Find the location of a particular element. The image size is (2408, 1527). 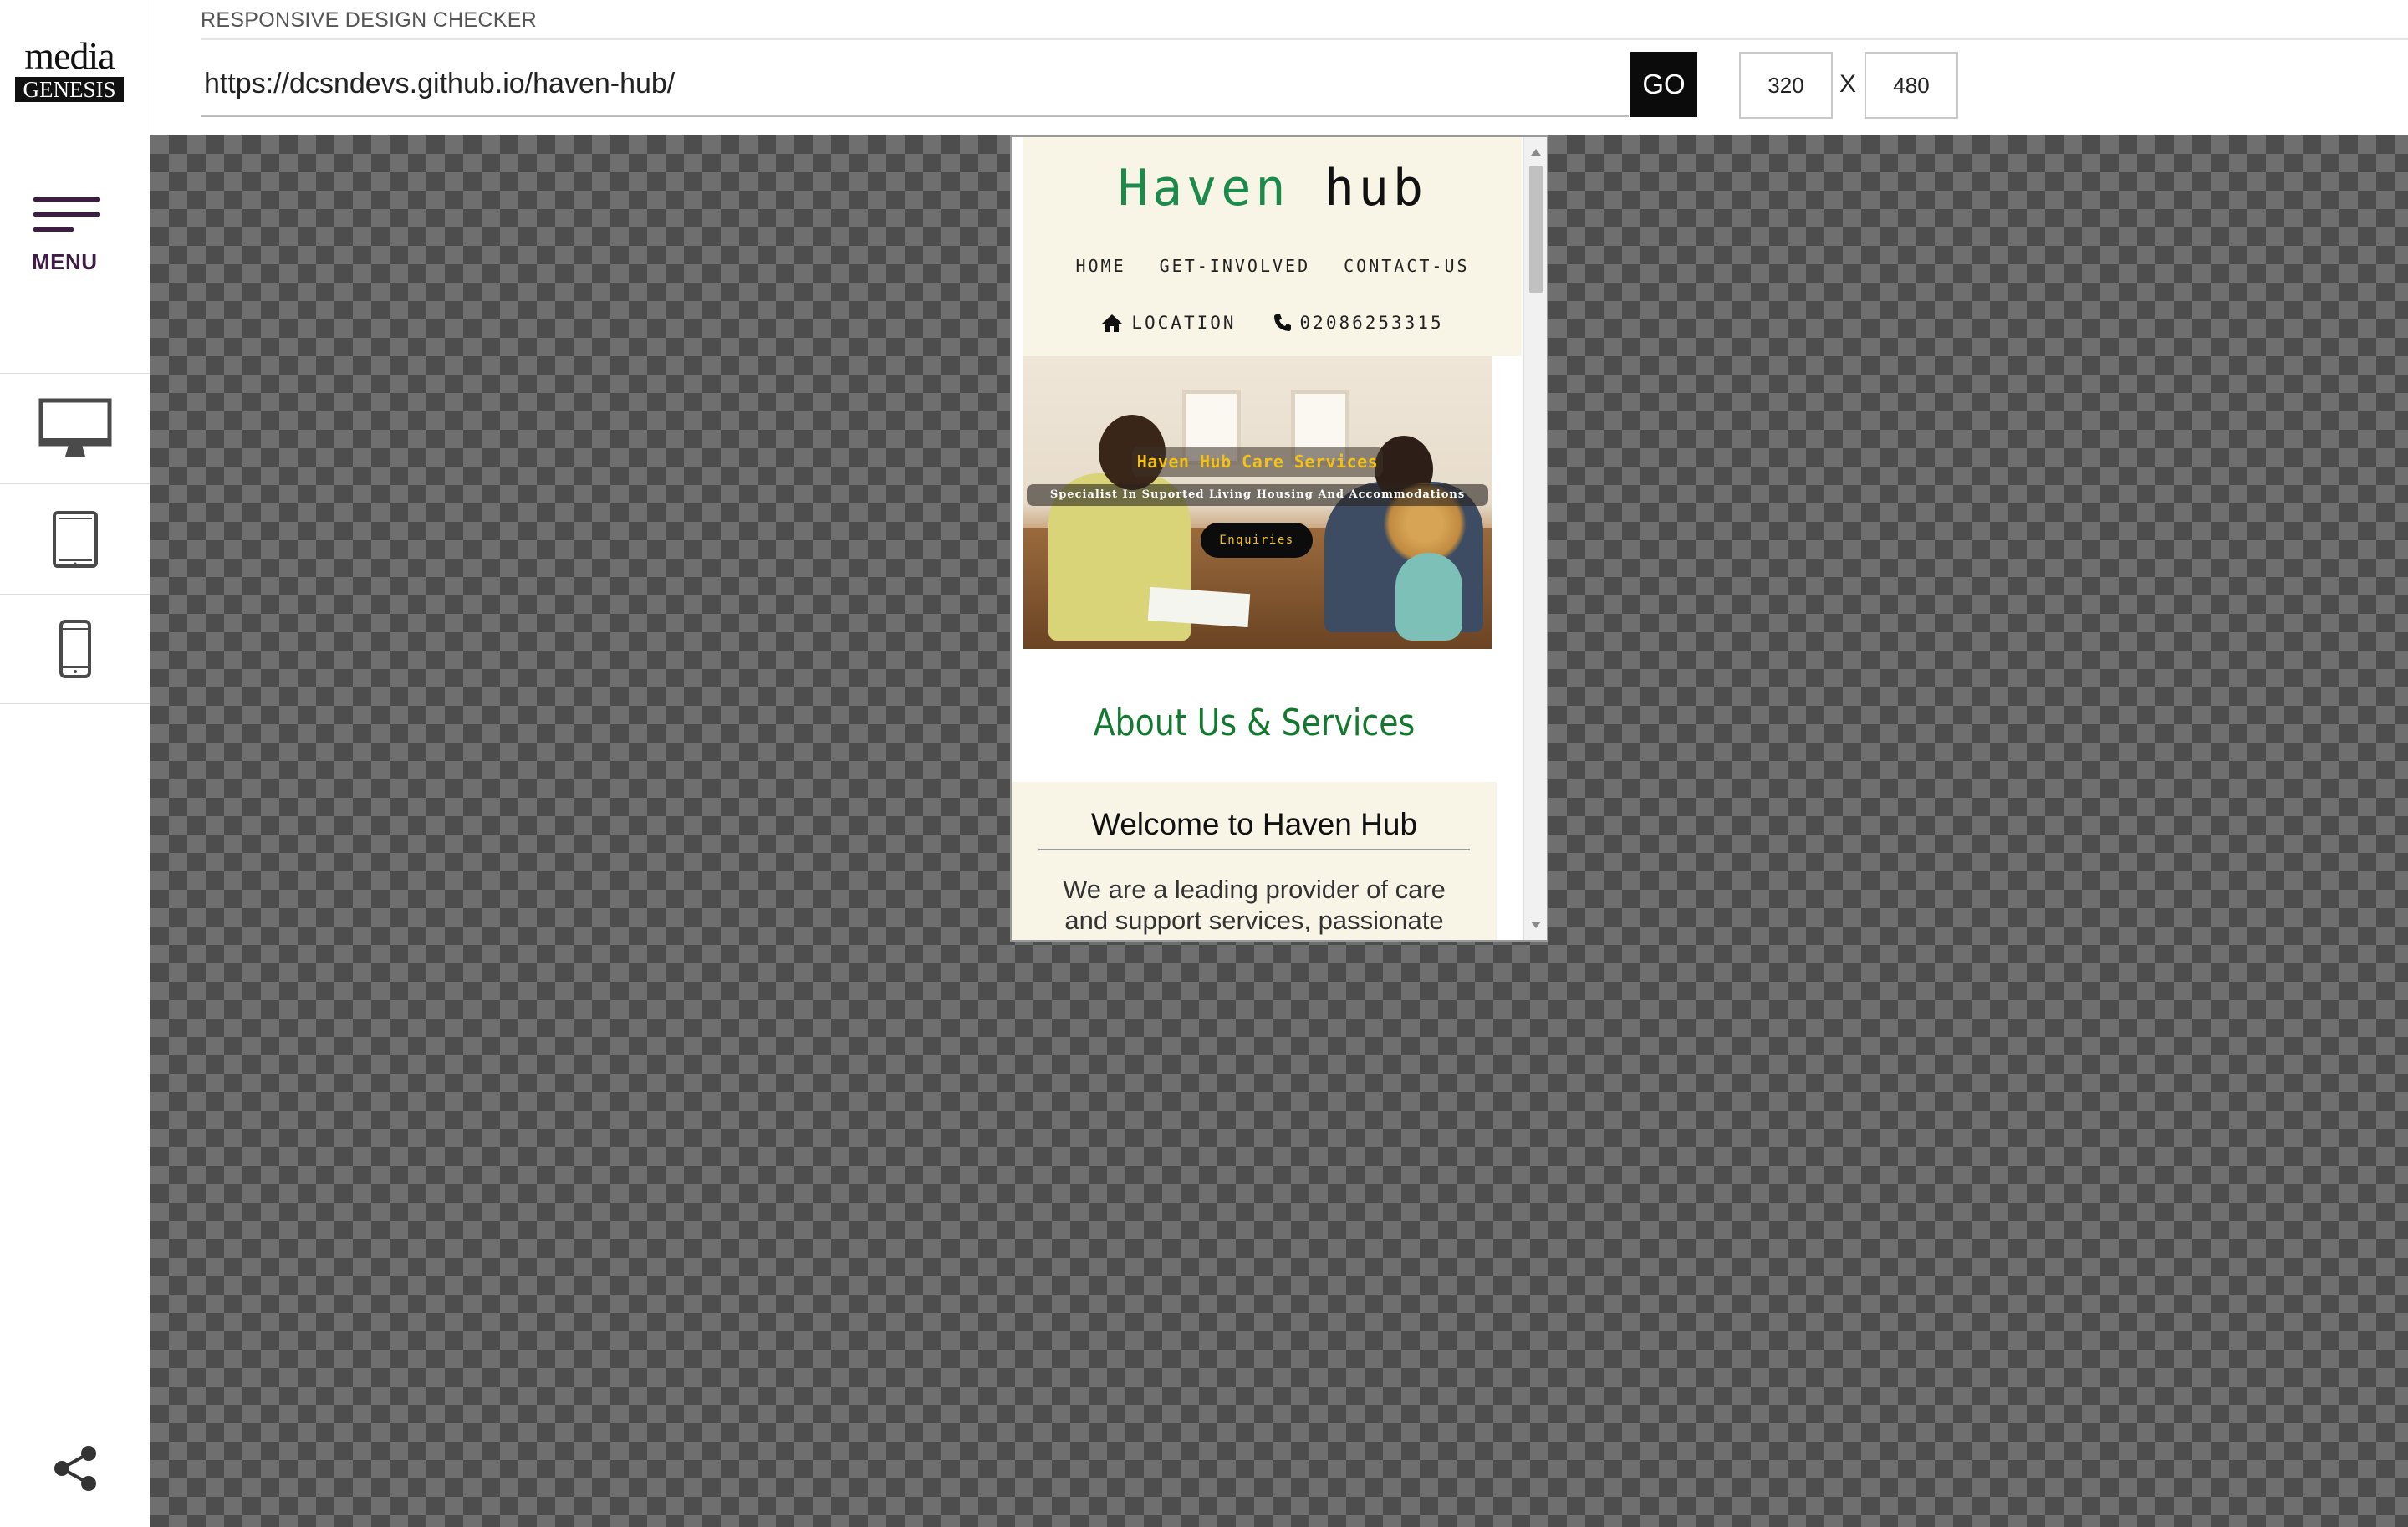

contact-bar: LOCATION 02086253315 is located at coordinates (1272, 323).